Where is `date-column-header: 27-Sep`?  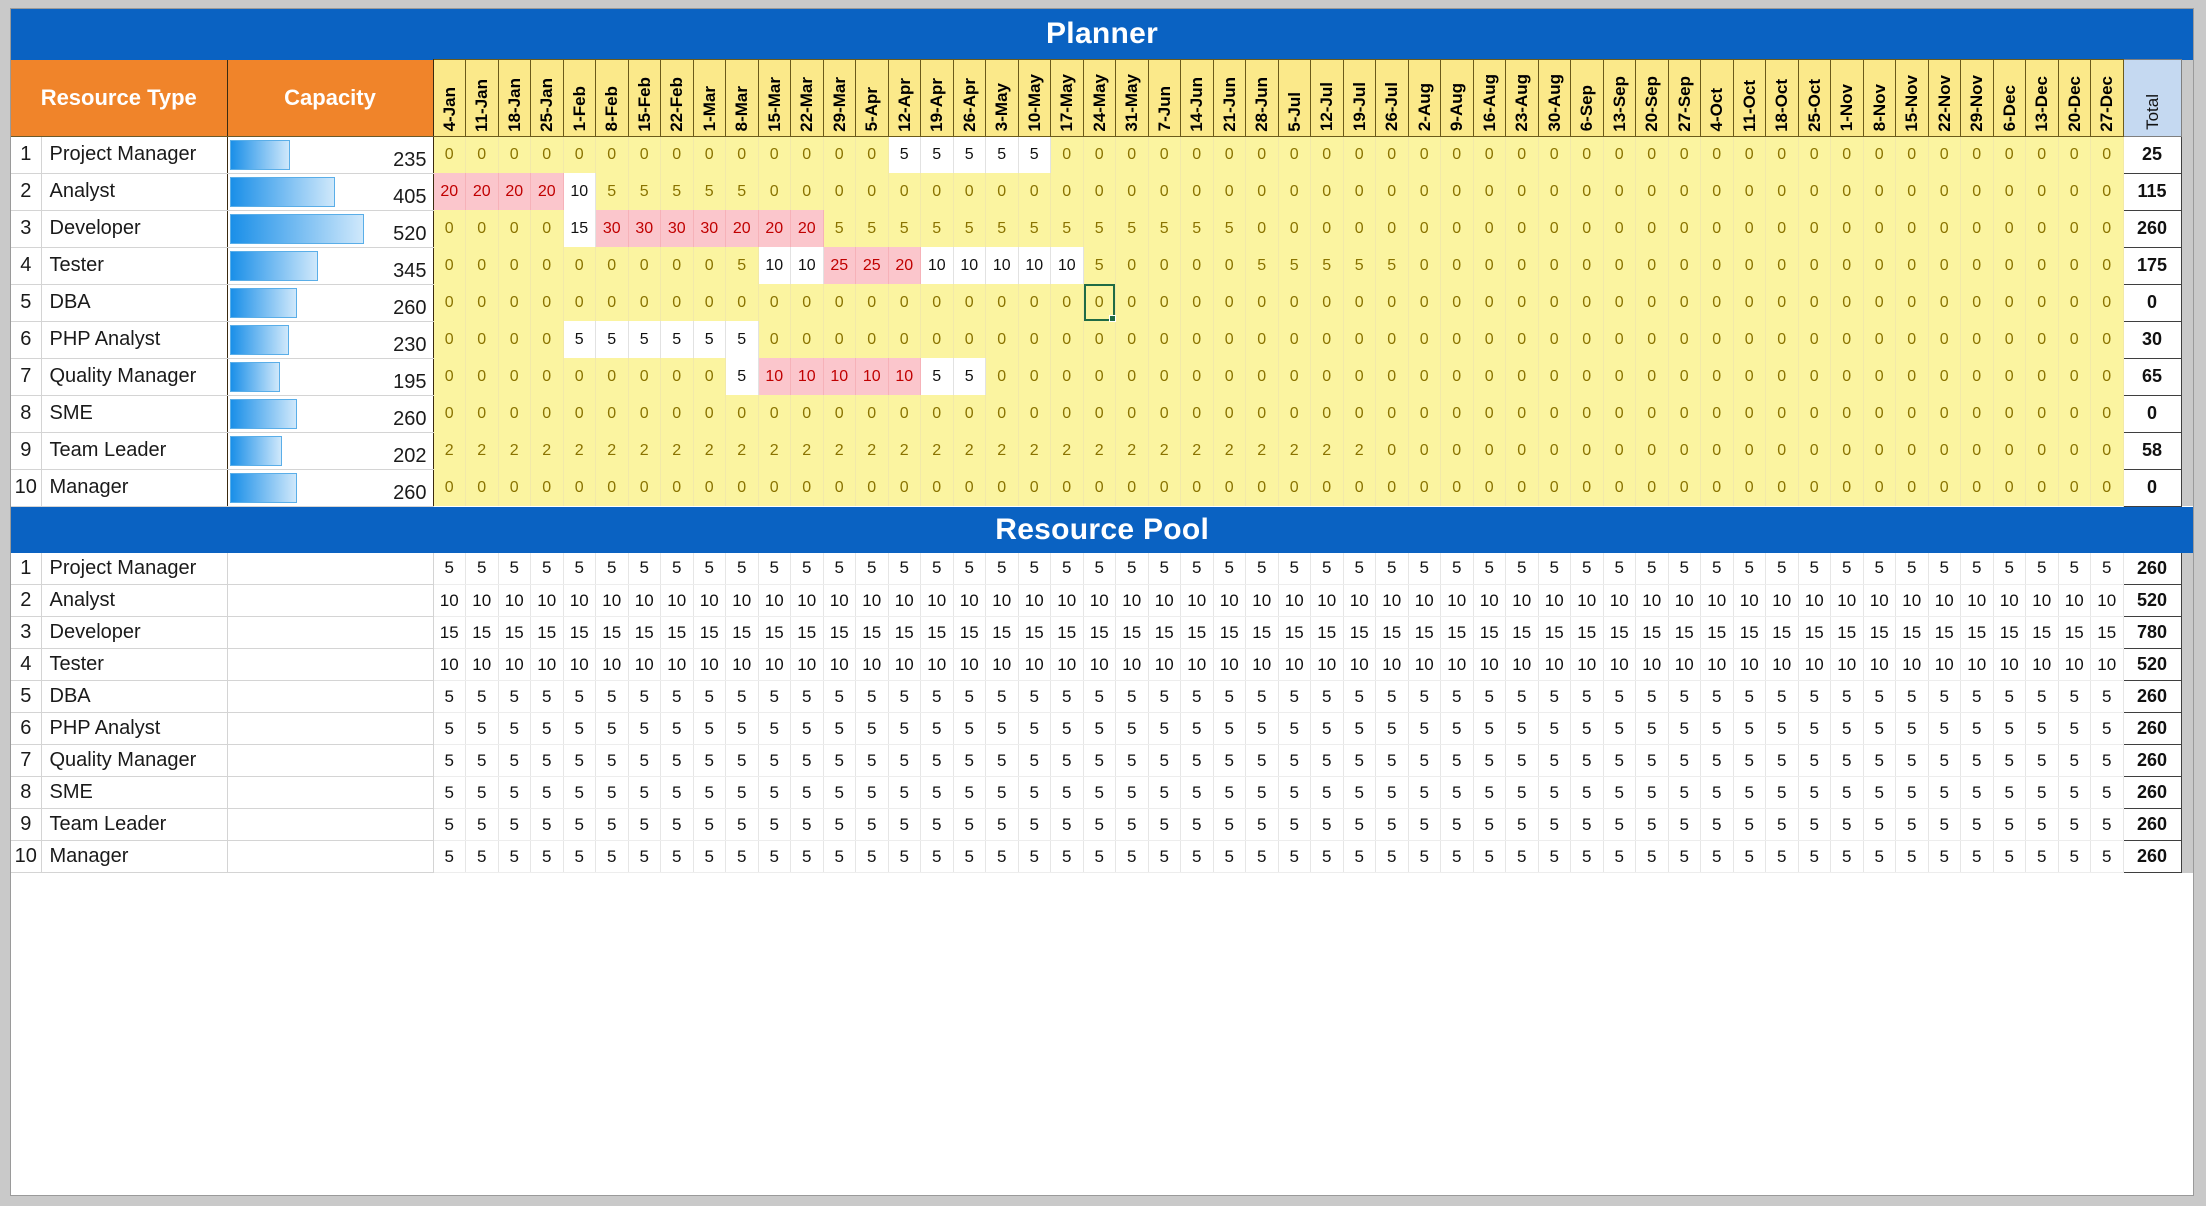 date-column-header: 27-Sep is located at coordinates (1684, 98).